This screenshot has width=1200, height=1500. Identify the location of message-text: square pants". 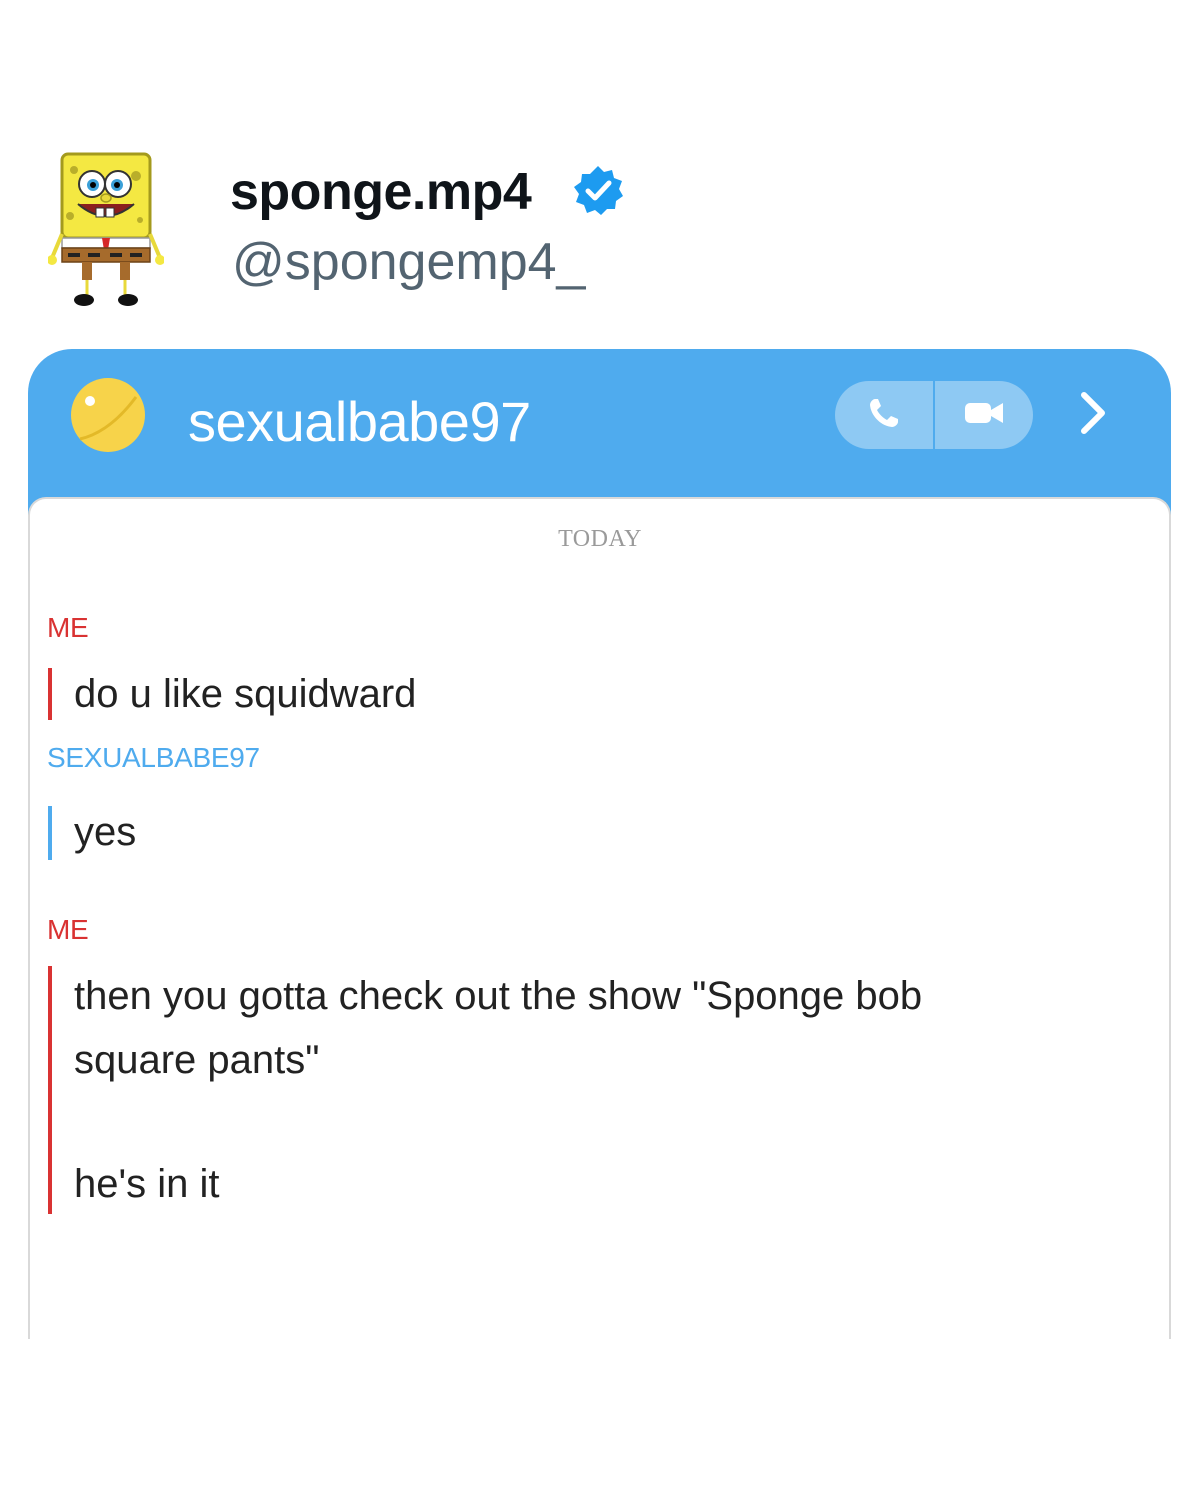
(197, 1060).